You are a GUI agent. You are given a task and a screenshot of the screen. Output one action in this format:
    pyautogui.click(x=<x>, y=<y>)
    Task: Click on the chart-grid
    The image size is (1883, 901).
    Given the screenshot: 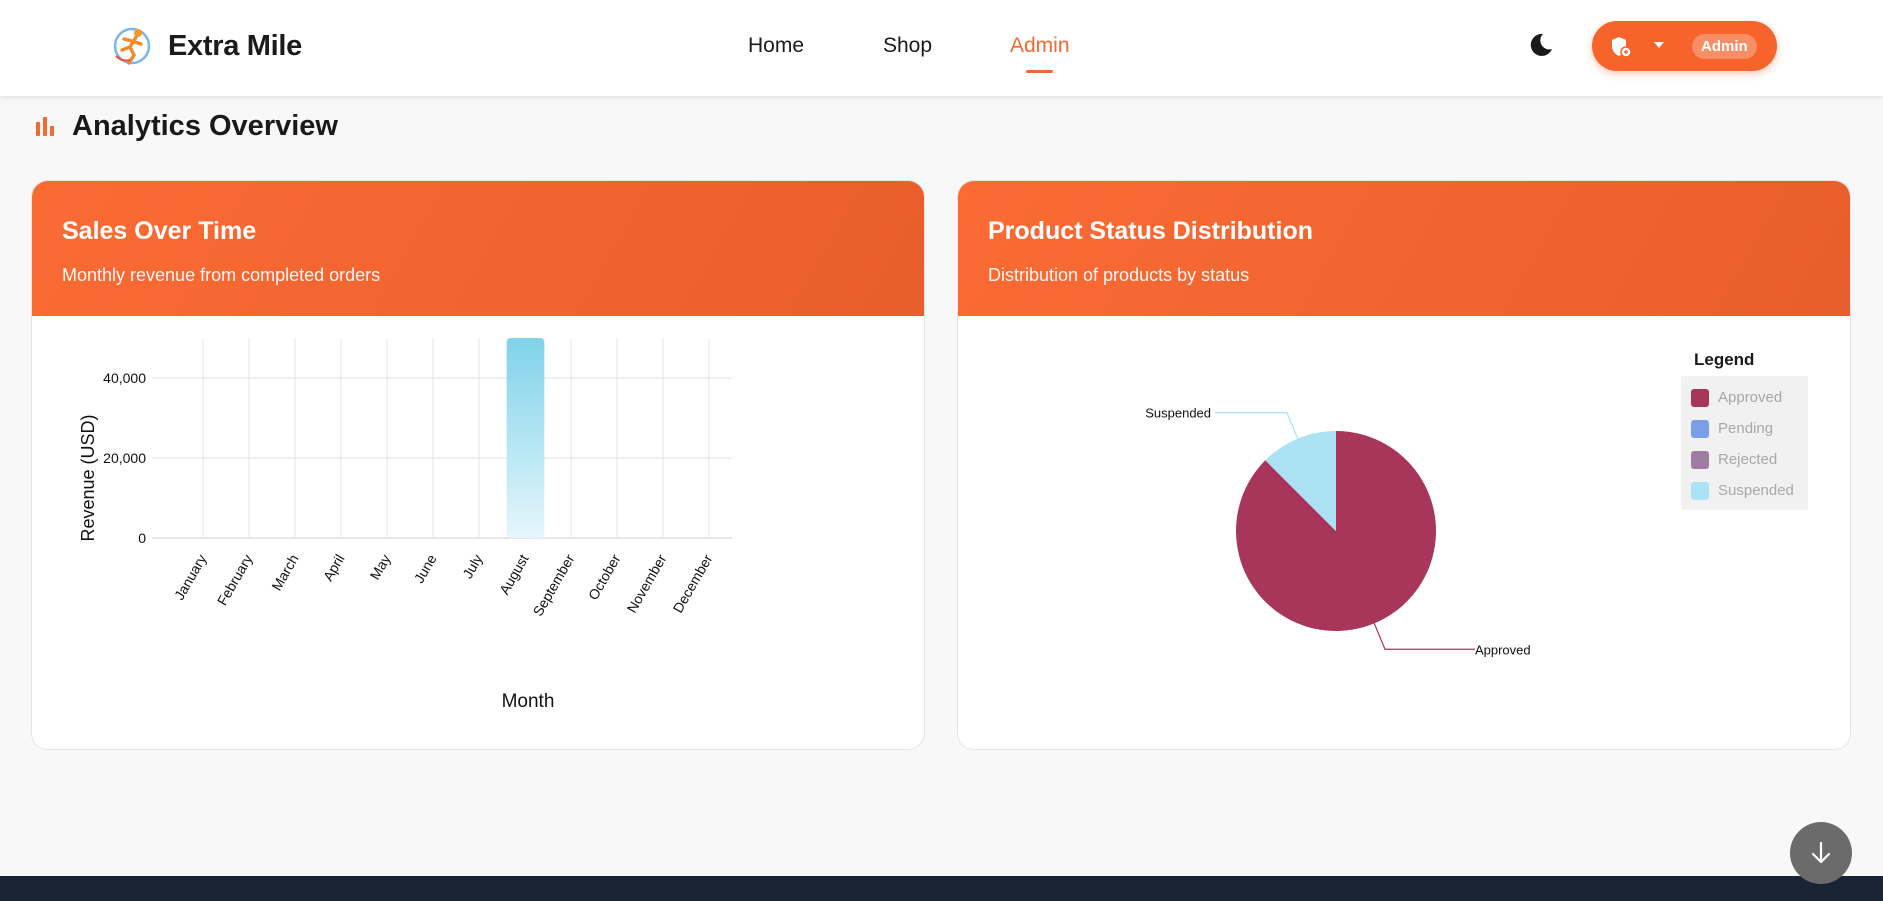 What is the action you would take?
    pyautogui.click(x=442, y=438)
    